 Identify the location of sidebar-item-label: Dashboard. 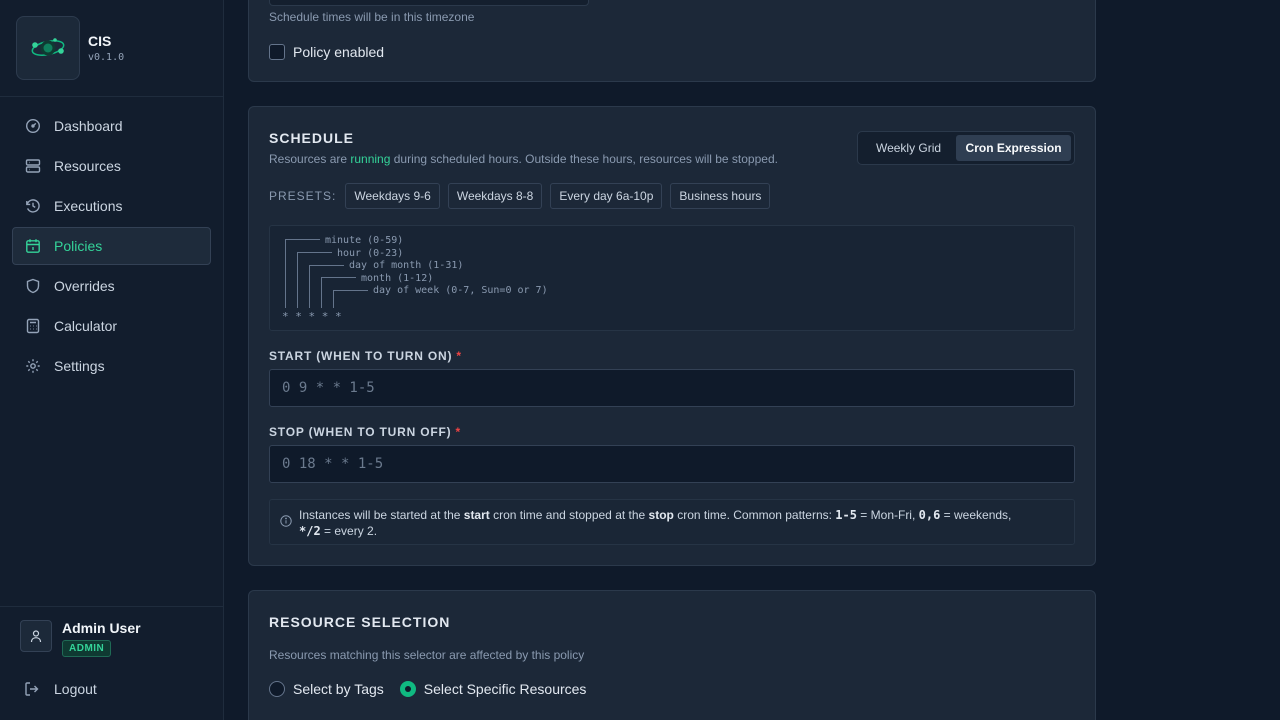
(88, 126).